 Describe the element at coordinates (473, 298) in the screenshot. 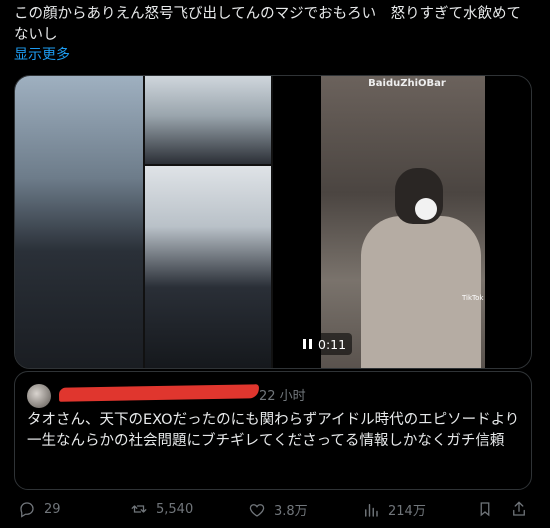

I see `tiktok-label: TikTok` at that location.